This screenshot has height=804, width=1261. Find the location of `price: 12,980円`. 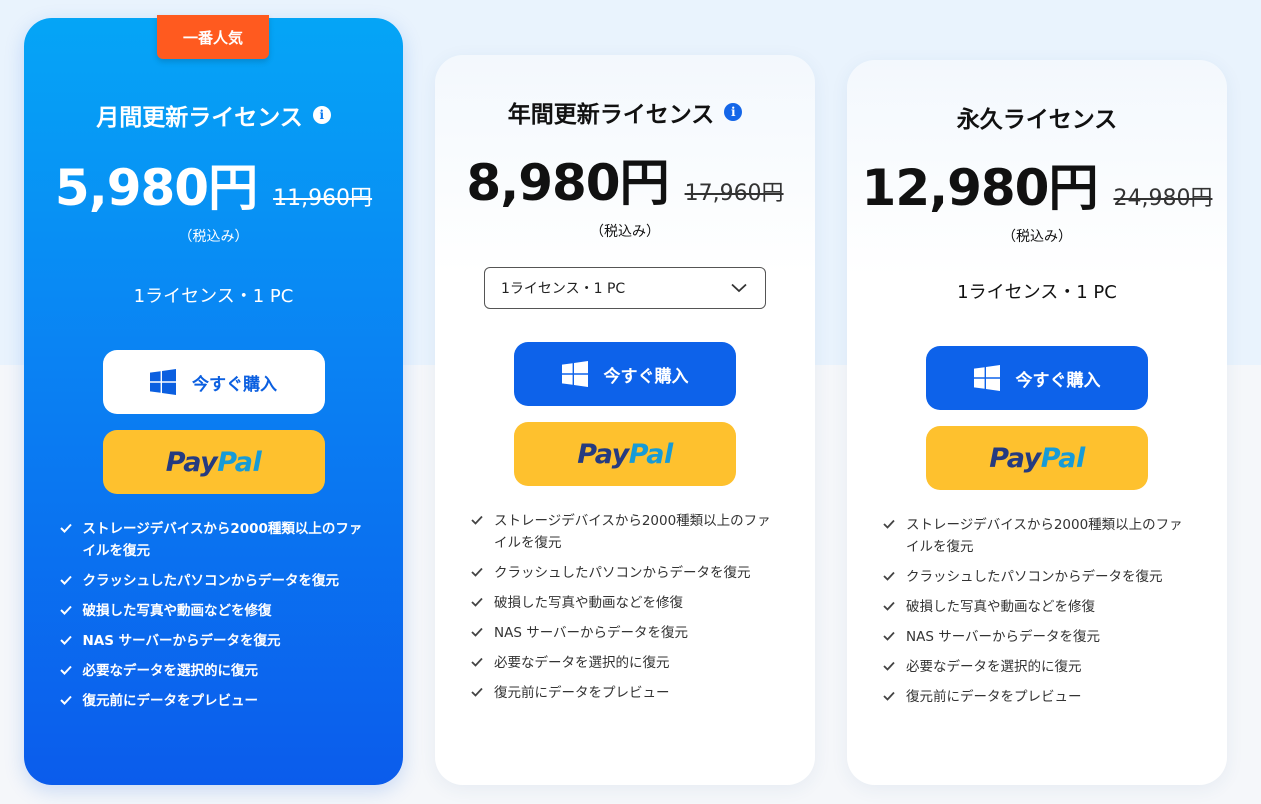

price: 12,980円 is located at coordinates (980, 188).